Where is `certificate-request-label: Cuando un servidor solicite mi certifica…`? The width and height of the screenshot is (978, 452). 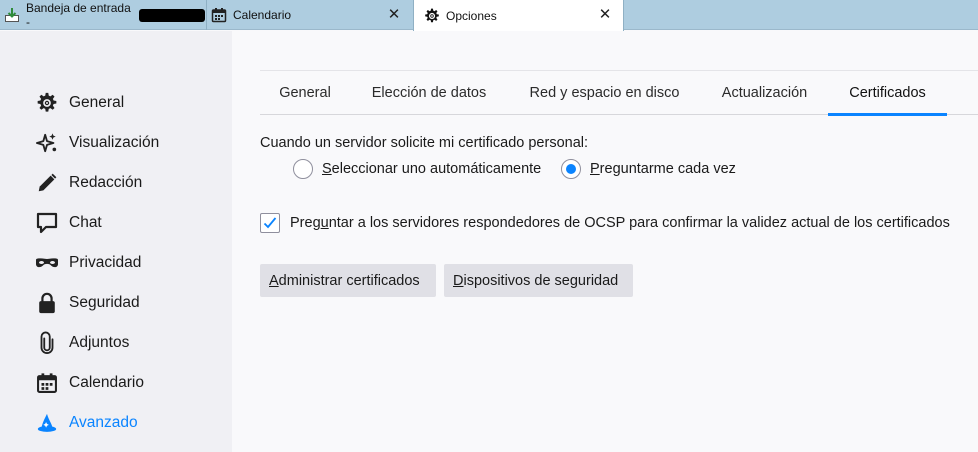
certificate-request-label: Cuando un servidor solicite mi certifica… is located at coordinates (424, 143).